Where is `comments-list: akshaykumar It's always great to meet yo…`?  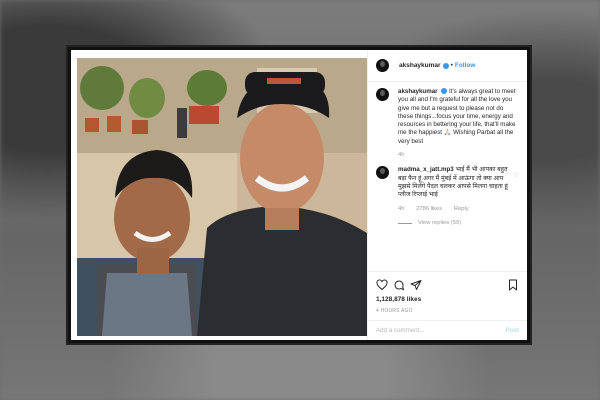 comments-list: akshaykumar It's always great to meet yo… is located at coordinates (447, 157).